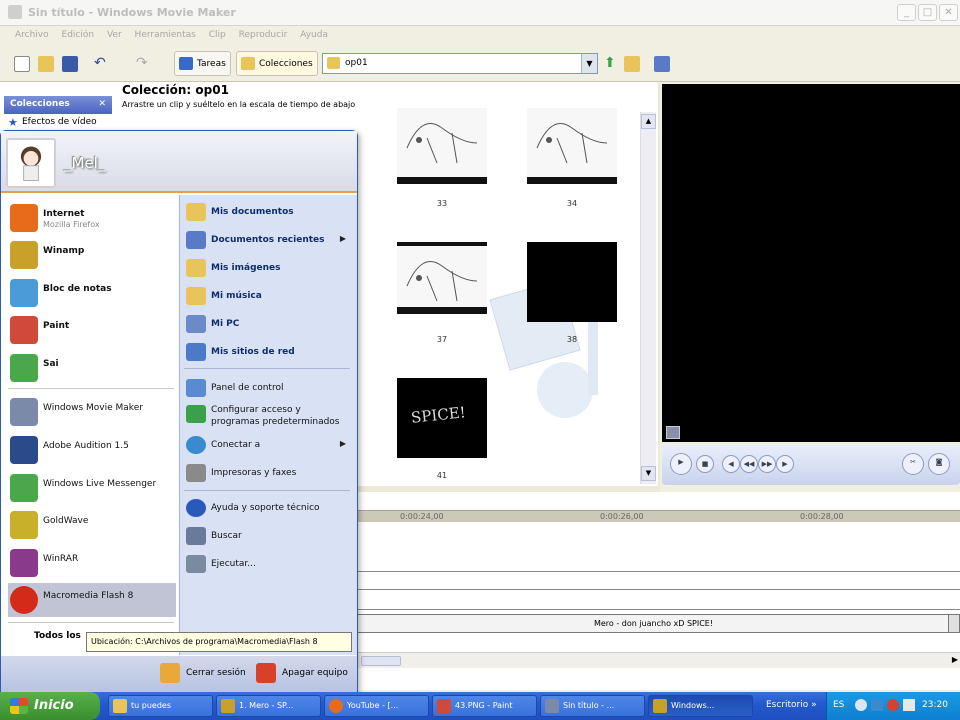 This screenshot has height=720, width=960. Describe the element at coordinates (438, 415) in the screenshot. I see `spice-text: SPICE!` at that location.